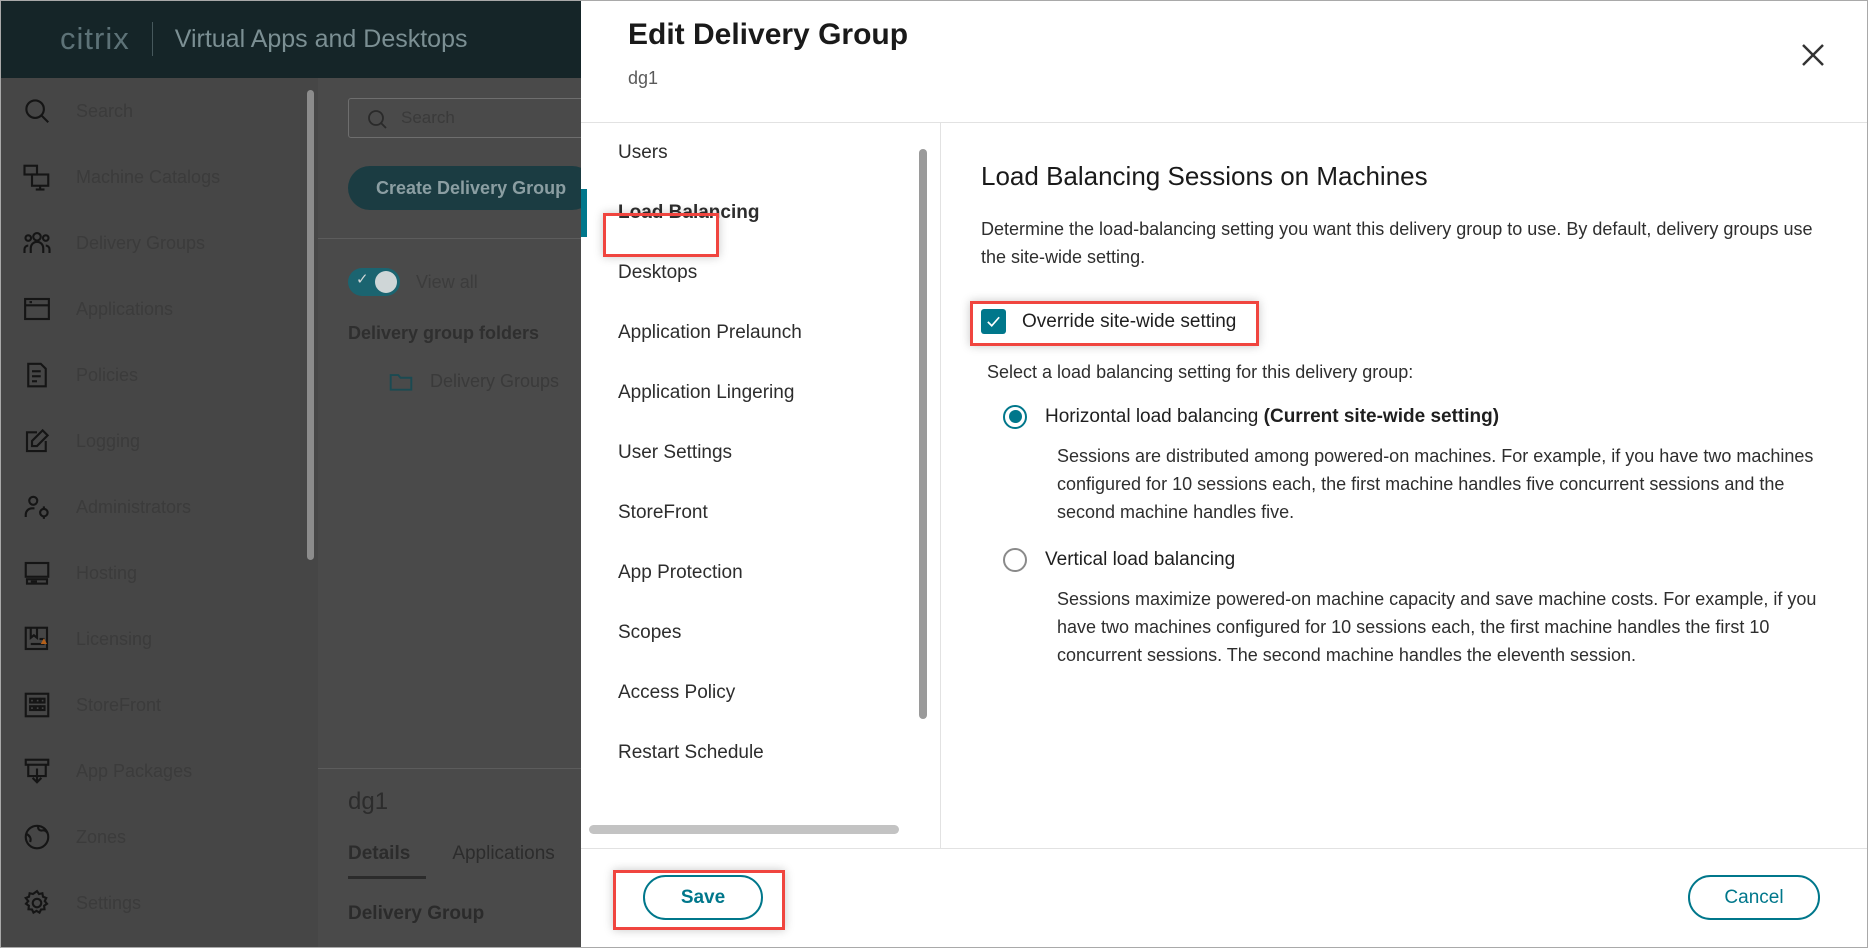 The image size is (1868, 948). Describe the element at coordinates (444, 333) in the screenshot. I see `delivery-group-folders-heading: Delivery group folders` at that location.